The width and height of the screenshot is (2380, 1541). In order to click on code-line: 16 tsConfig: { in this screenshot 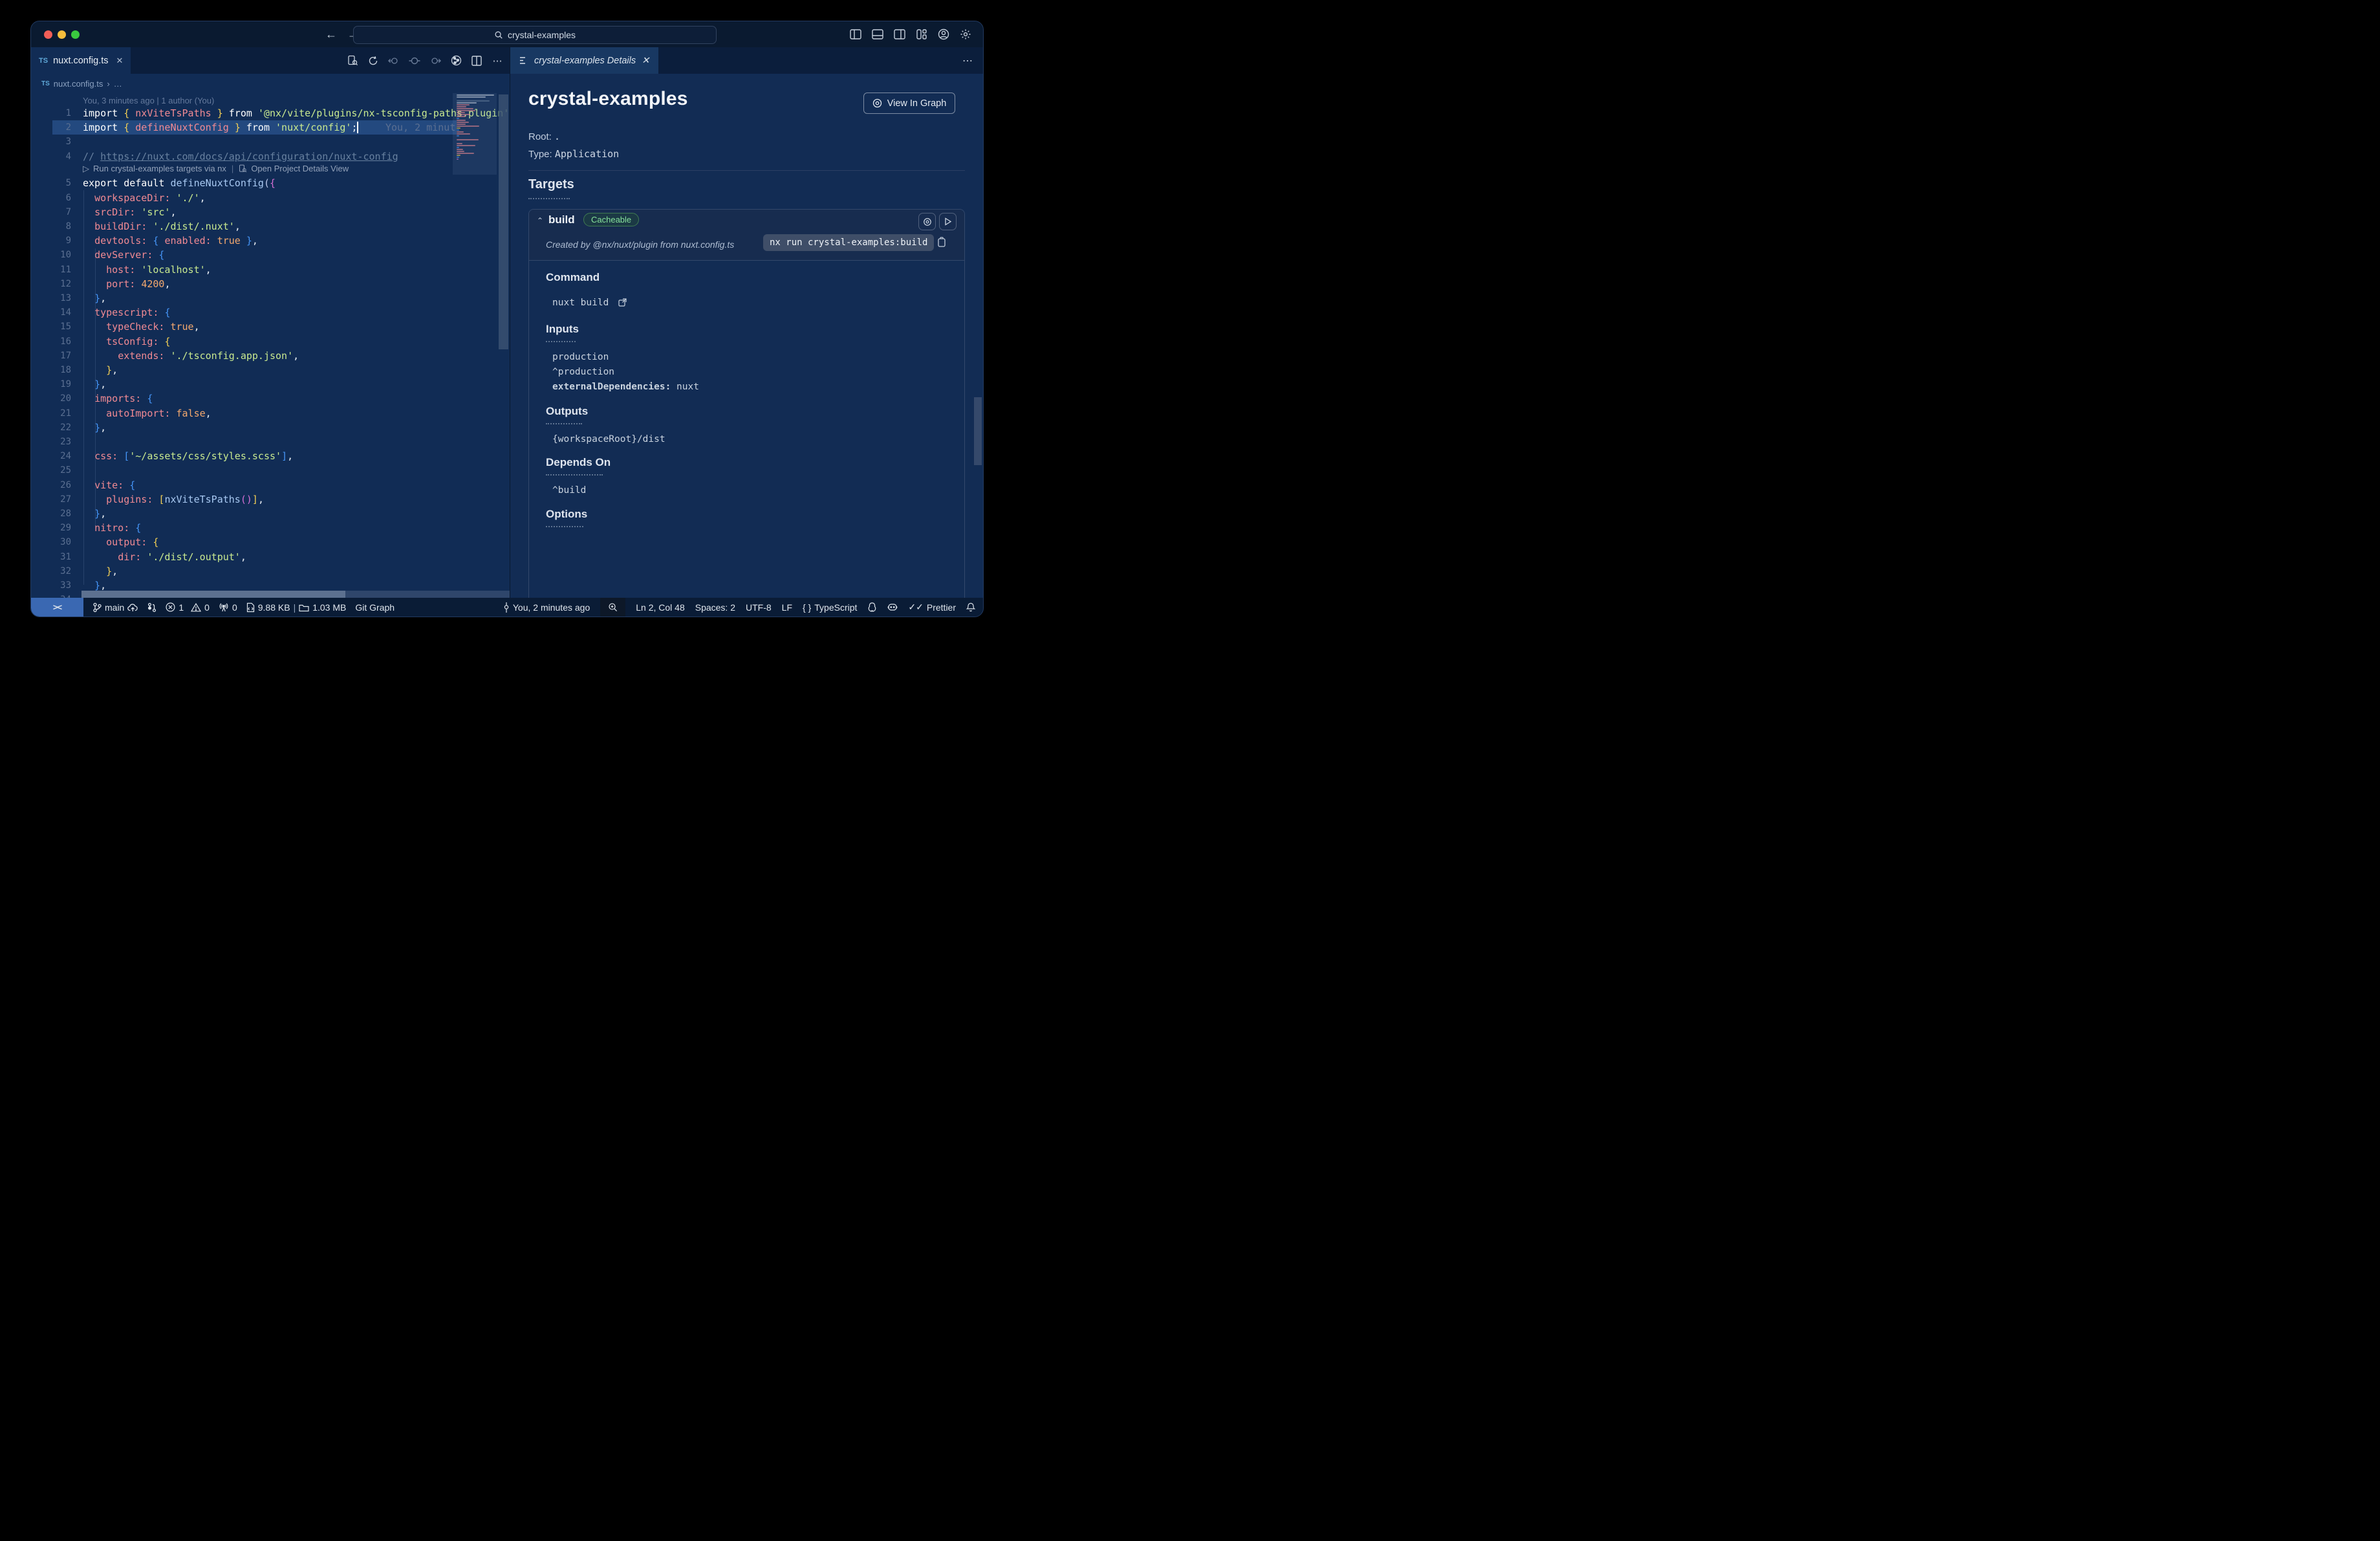, I will do `click(264, 341)`.